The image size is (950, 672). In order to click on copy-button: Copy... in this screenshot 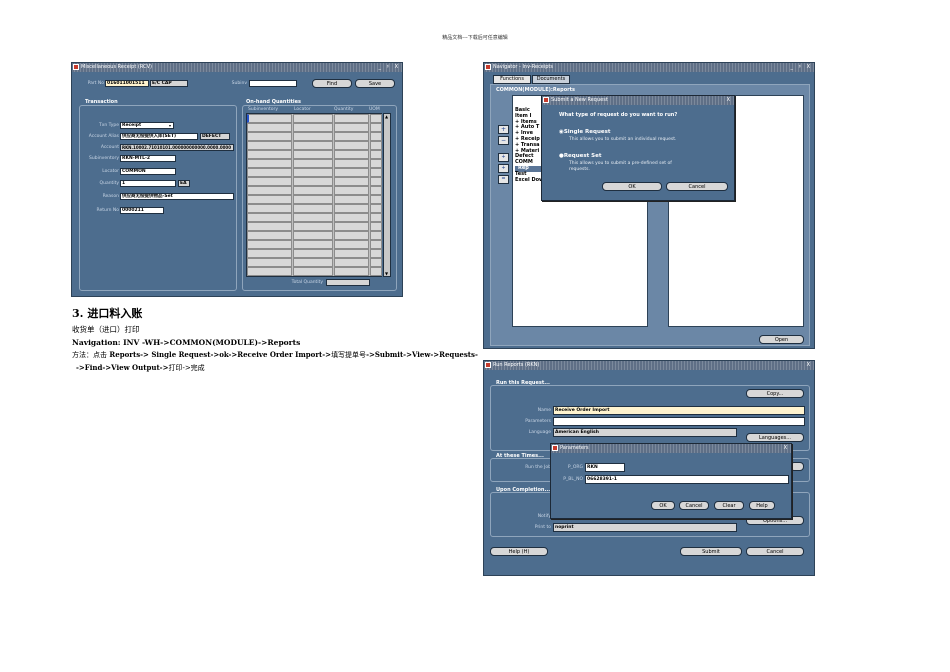, I will do `click(775, 393)`.